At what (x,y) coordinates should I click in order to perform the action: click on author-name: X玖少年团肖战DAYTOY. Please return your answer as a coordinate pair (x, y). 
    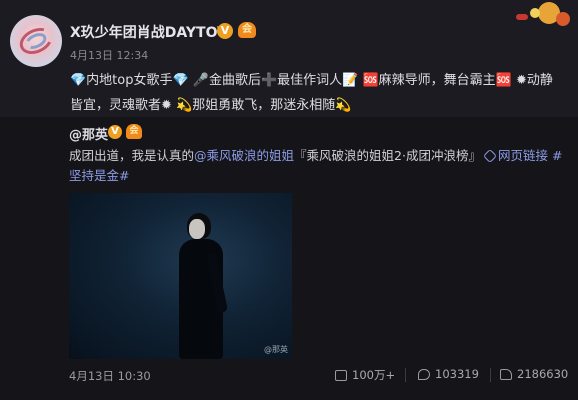
    Looking at the image, I should click on (148, 32).